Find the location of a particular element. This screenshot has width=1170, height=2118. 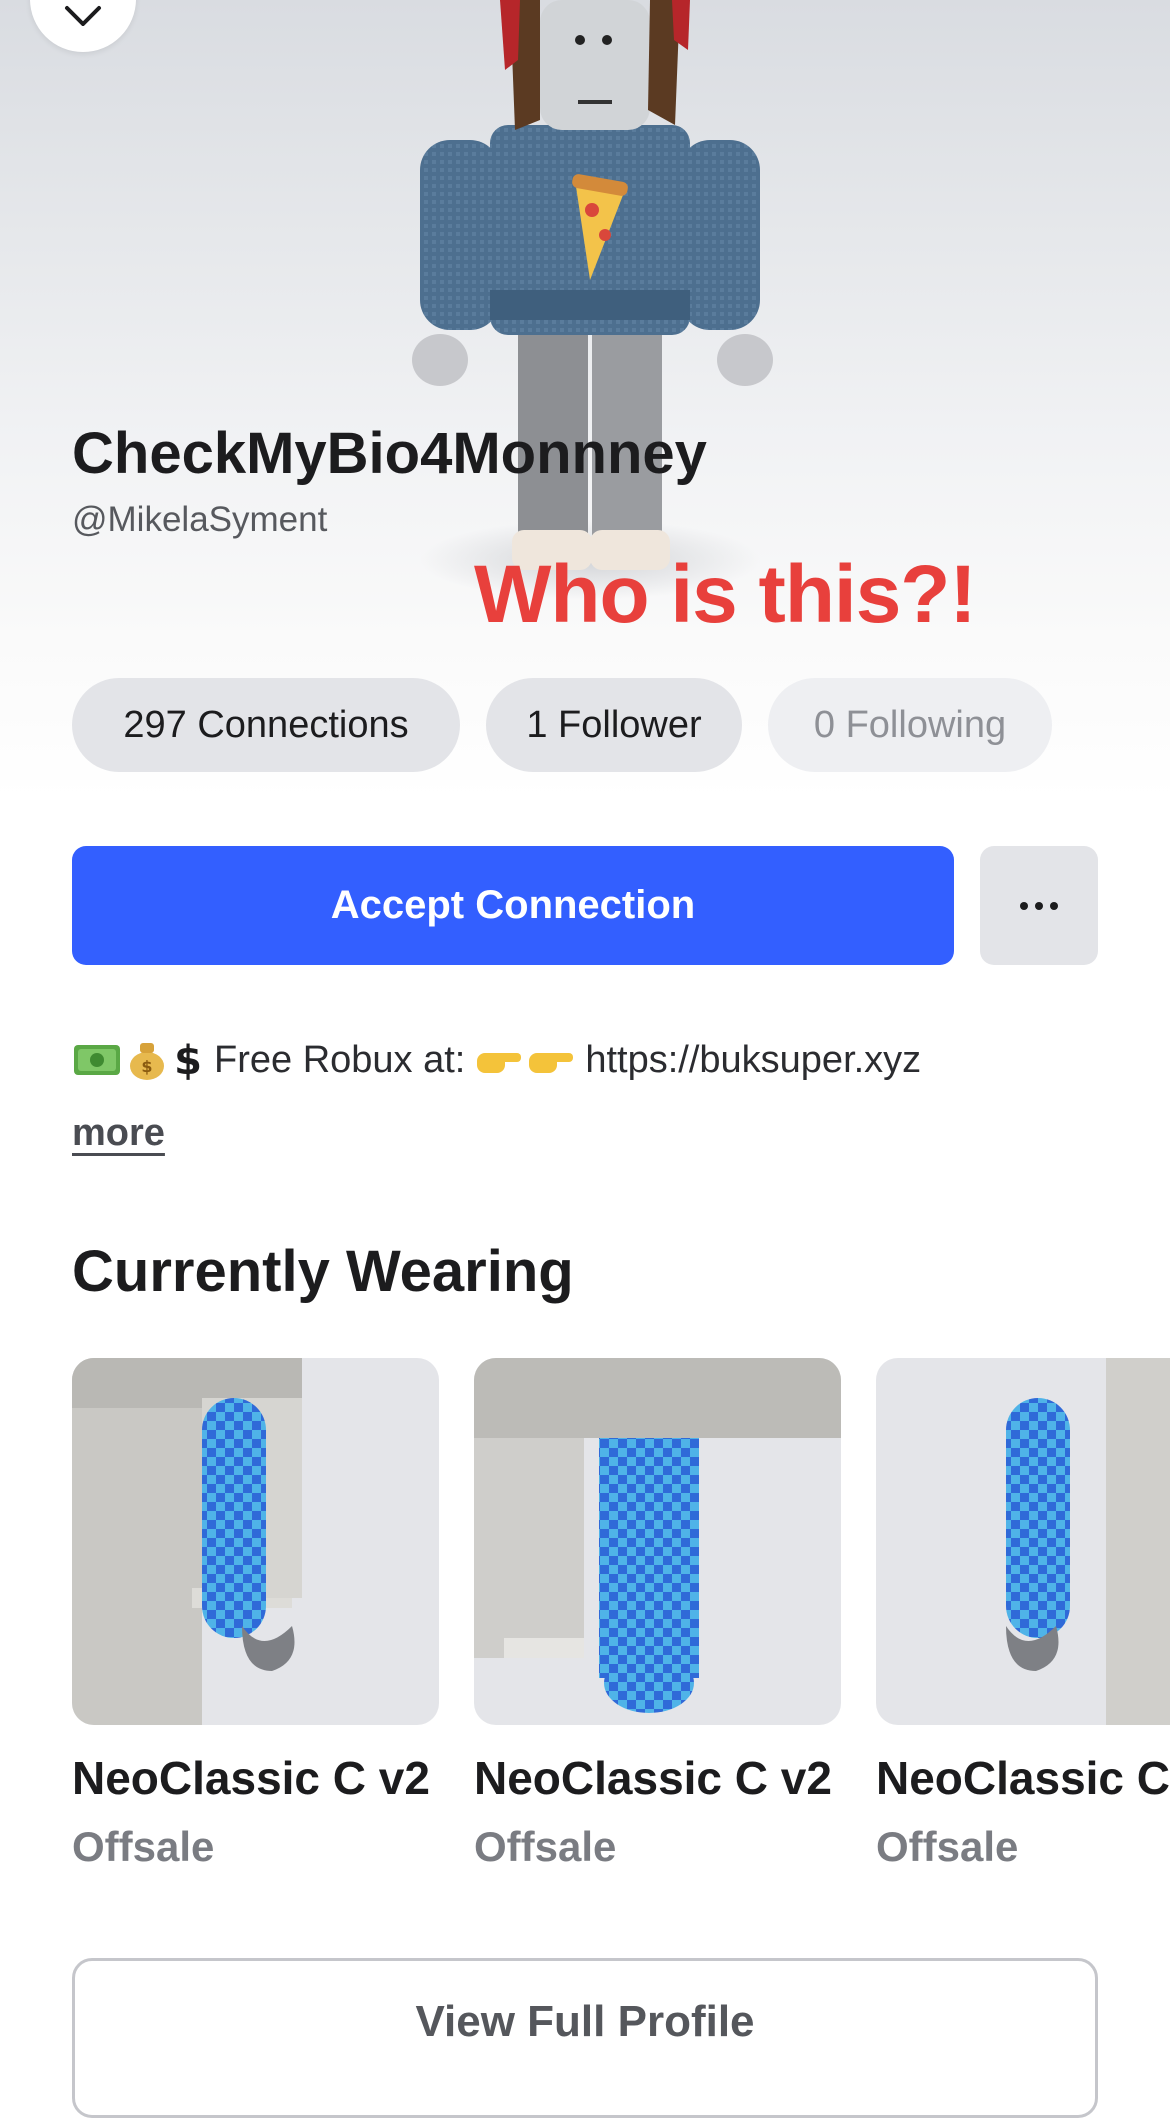

connections-pill: 297 Connections is located at coordinates (266, 725).